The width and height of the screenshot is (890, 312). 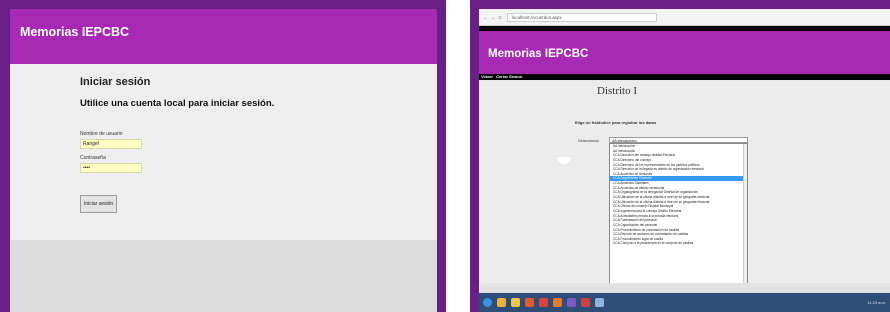 What do you see at coordinates (493, 17) in the screenshot?
I see `browser-nav-buttons: ← → C` at bounding box center [493, 17].